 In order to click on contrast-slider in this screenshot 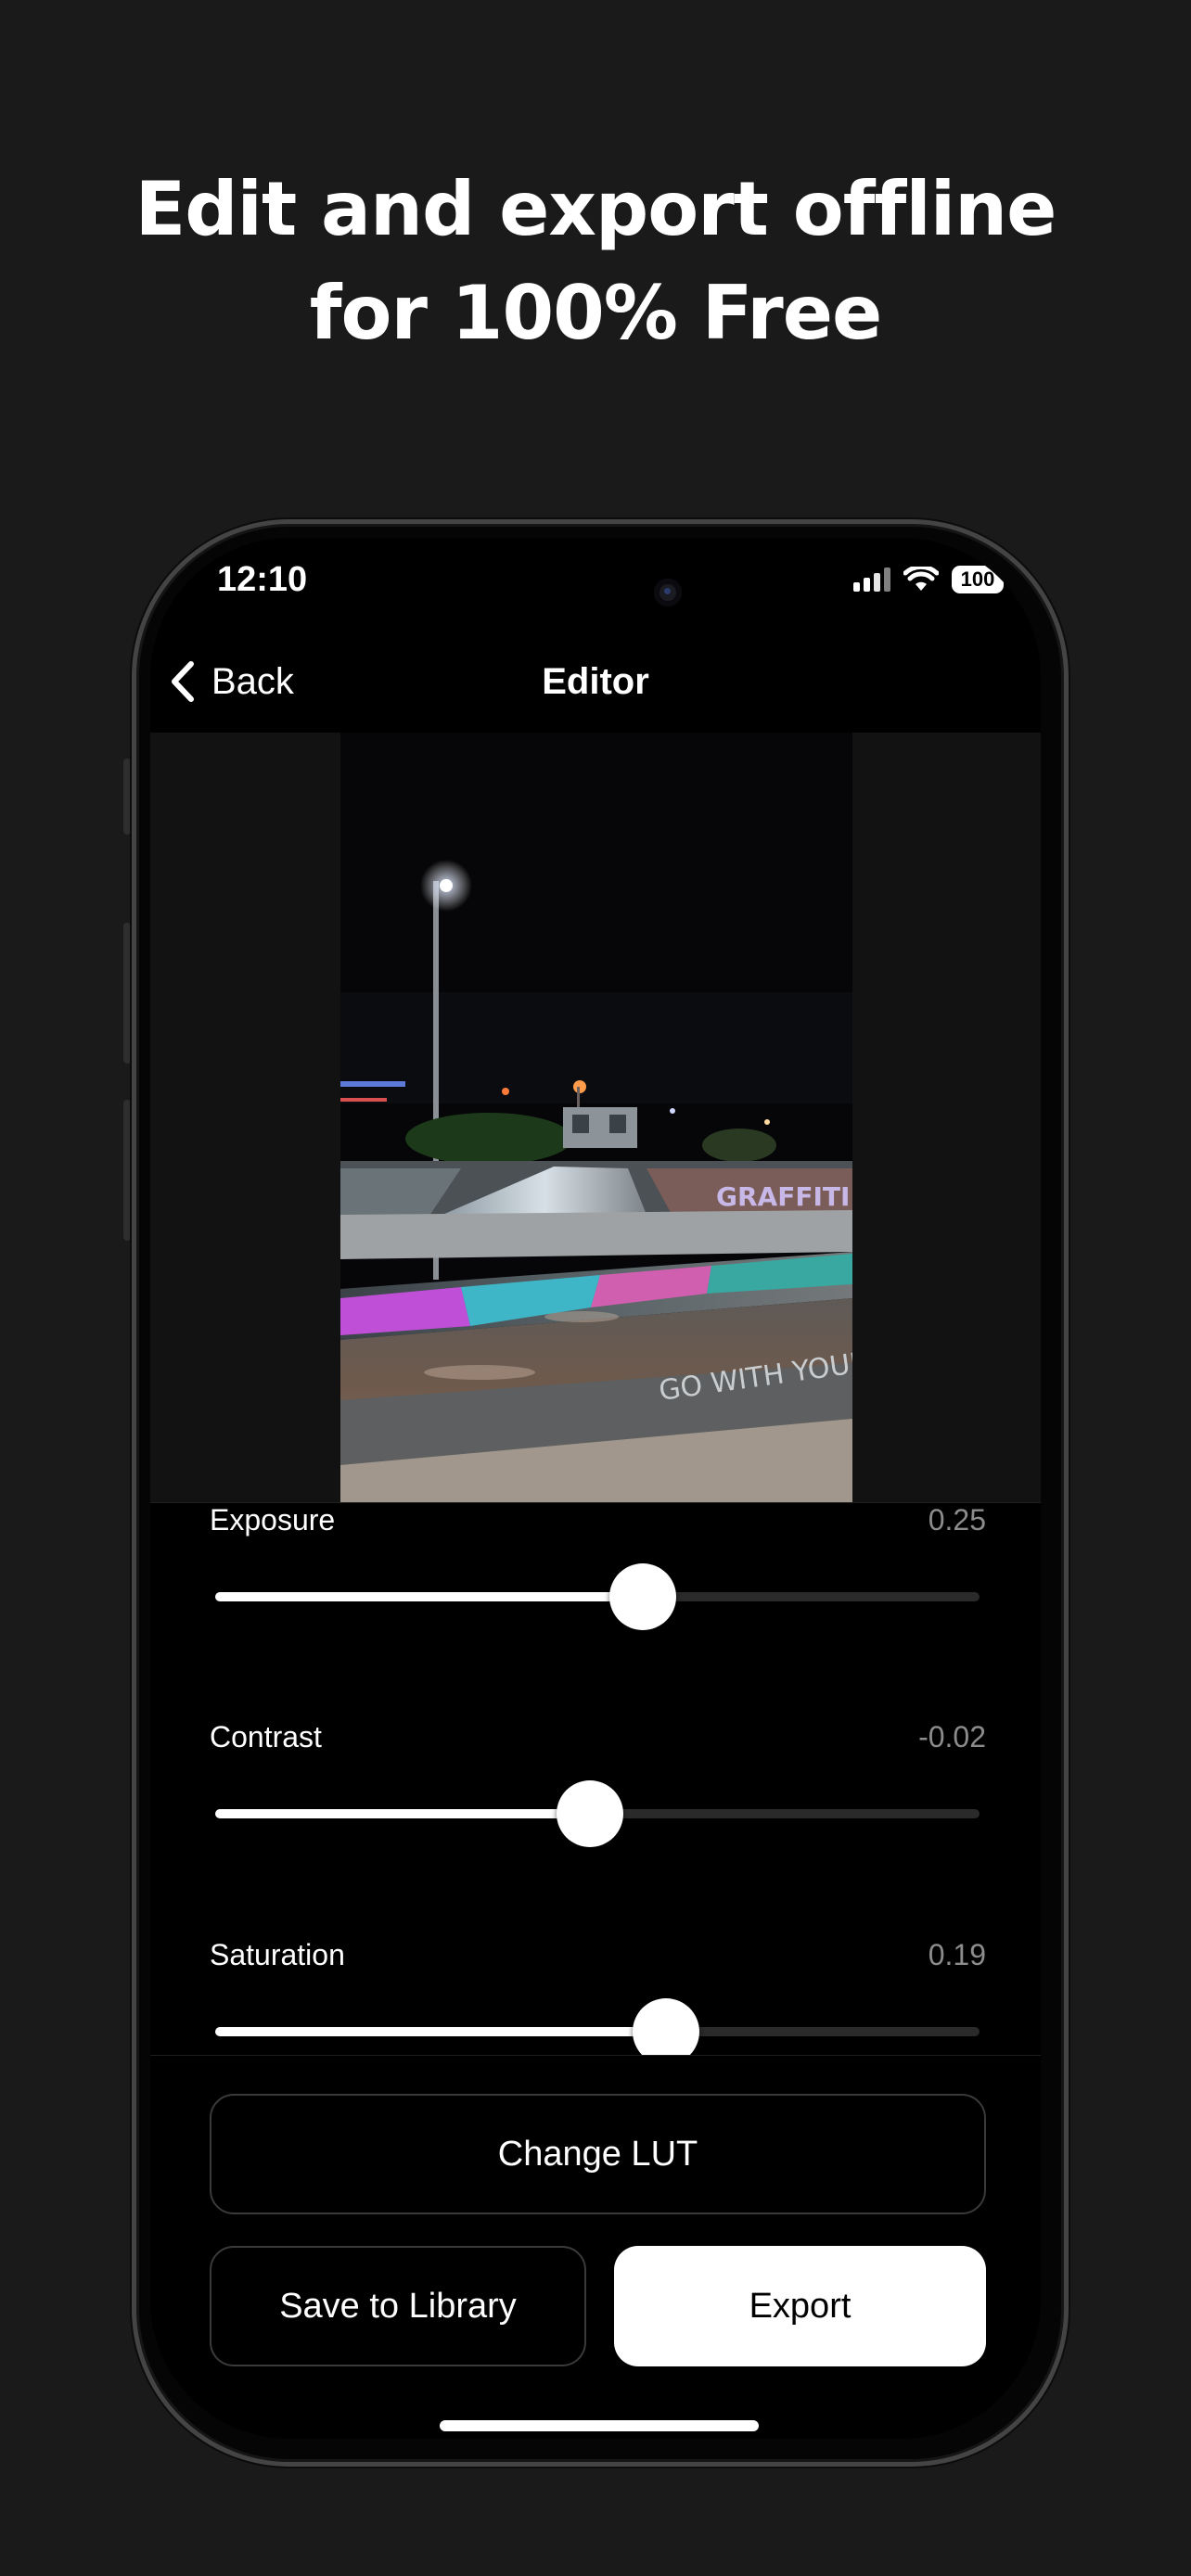, I will do `click(597, 1813)`.